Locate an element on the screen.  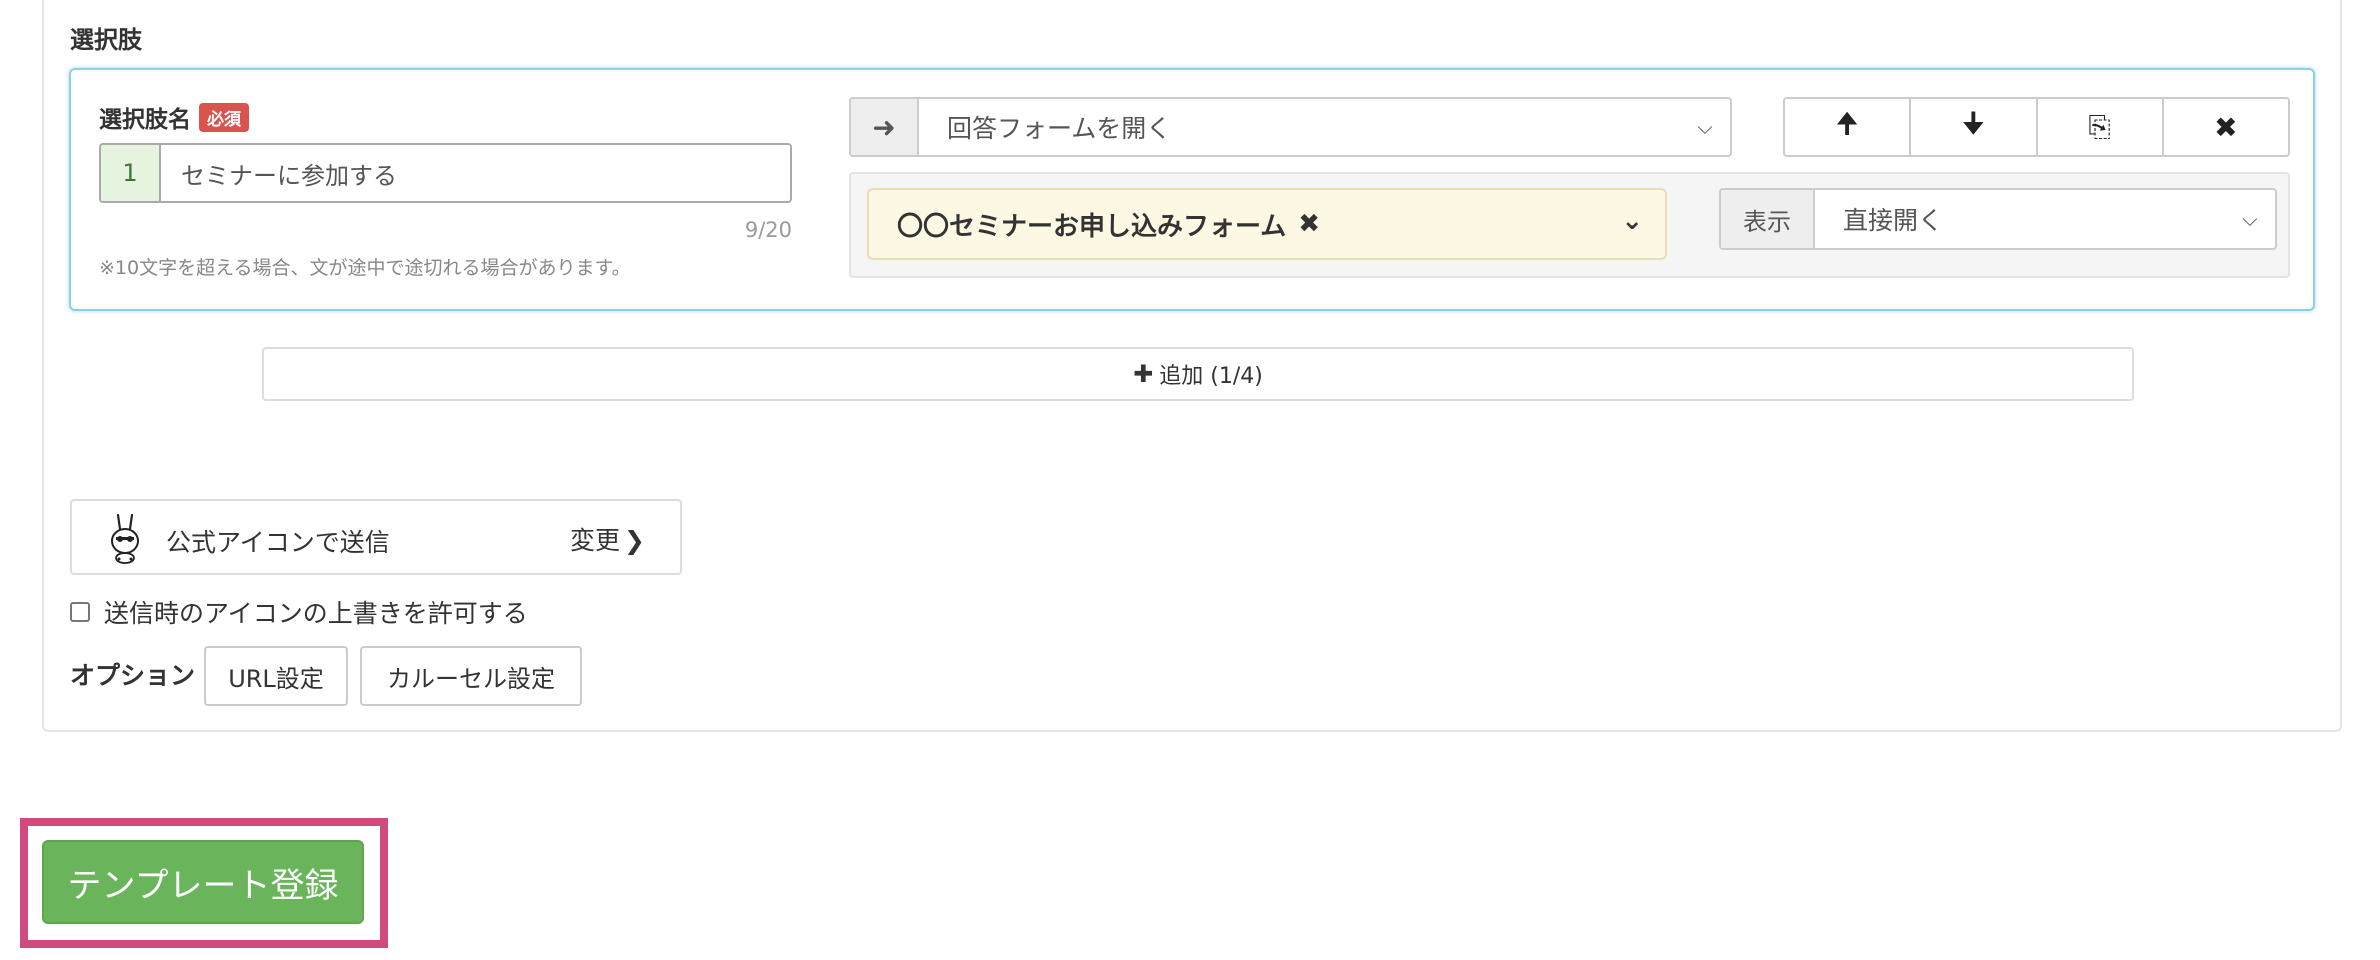
arrow-down-icon: 🠋 is located at coordinates (1973, 123).